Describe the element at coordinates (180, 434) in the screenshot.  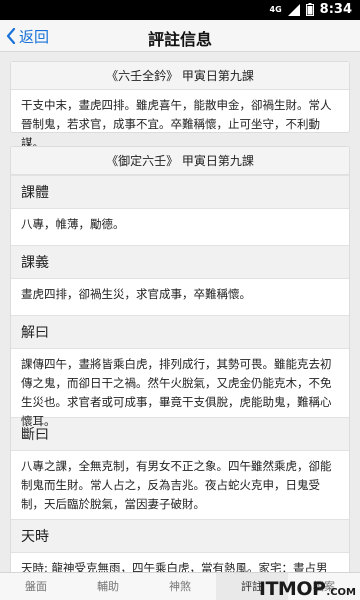
I see `section-title-duanyue: 斷曰` at that location.